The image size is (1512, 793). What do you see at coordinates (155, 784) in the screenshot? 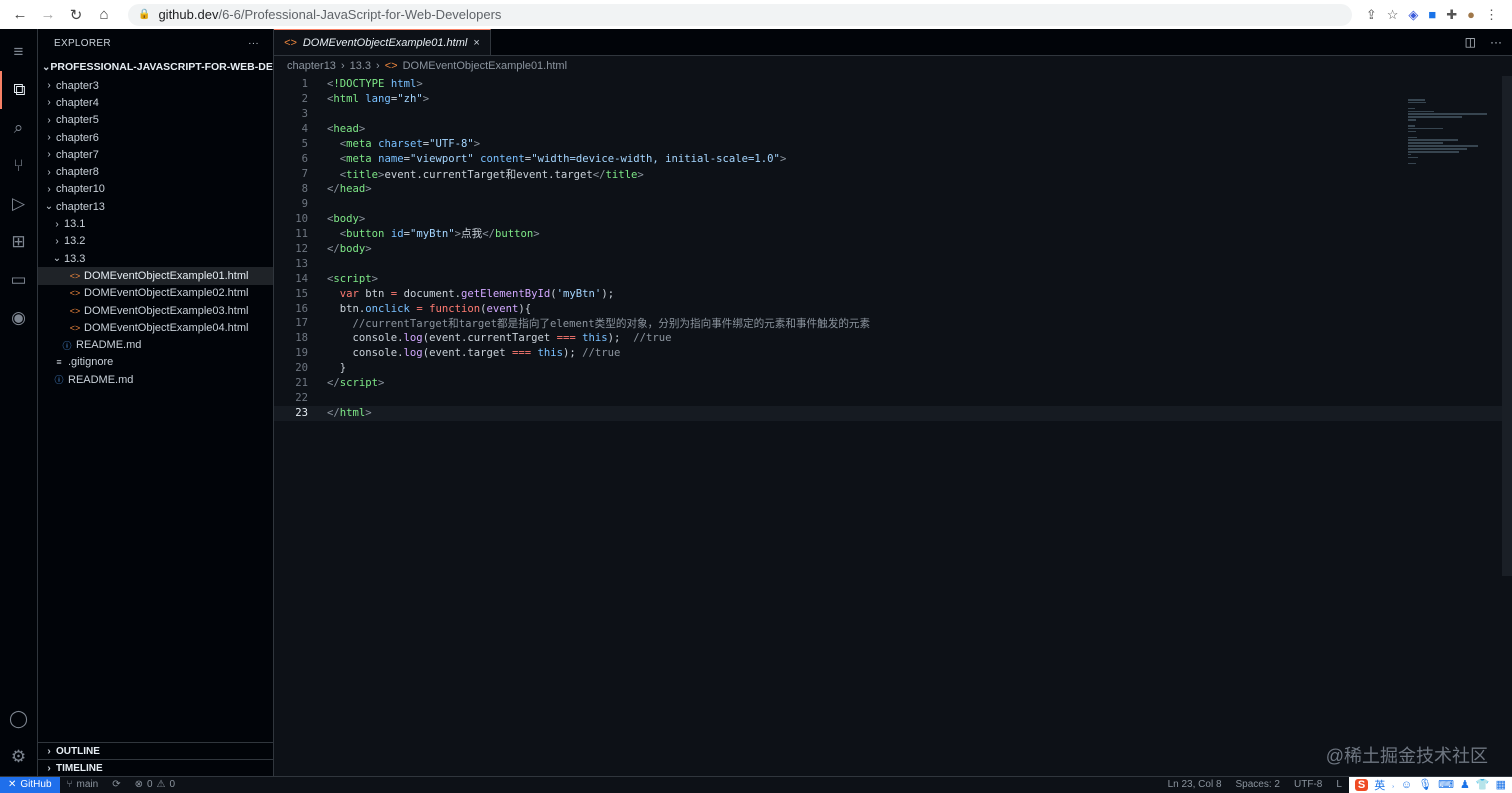
I see `problems-indicator: ⊗ 0 ⚠ 0` at bounding box center [155, 784].